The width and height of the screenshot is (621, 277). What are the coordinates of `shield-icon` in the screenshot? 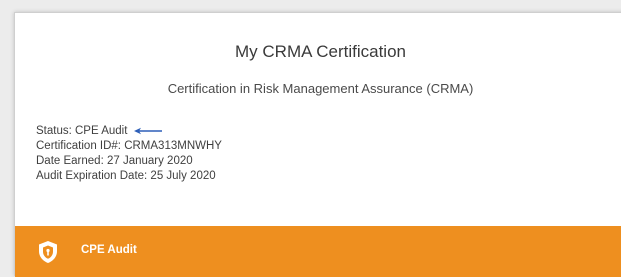 It's located at (48, 252).